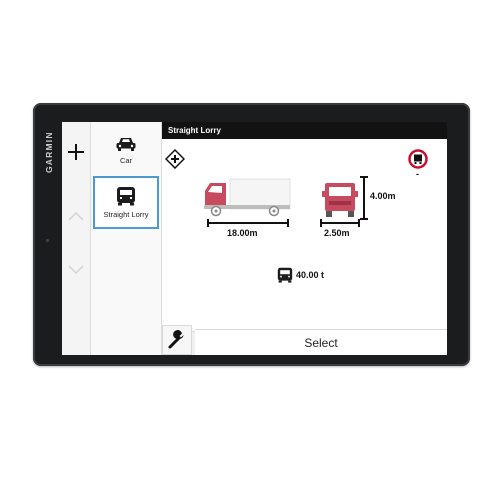 The height and width of the screenshot is (500, 500). Describe the element at coordinates (304, 130) in the screenshot. I see `page-title: Straight Lorry` at that location.